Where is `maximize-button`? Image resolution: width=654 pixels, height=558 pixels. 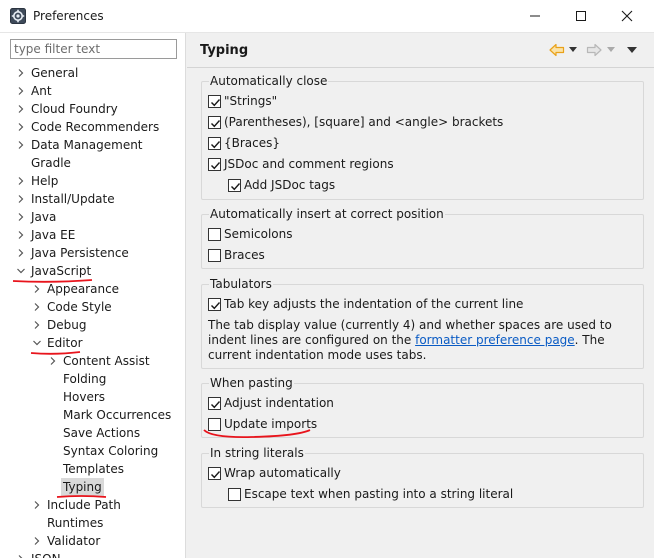
maximize-button is located at coordinates (581, 16).